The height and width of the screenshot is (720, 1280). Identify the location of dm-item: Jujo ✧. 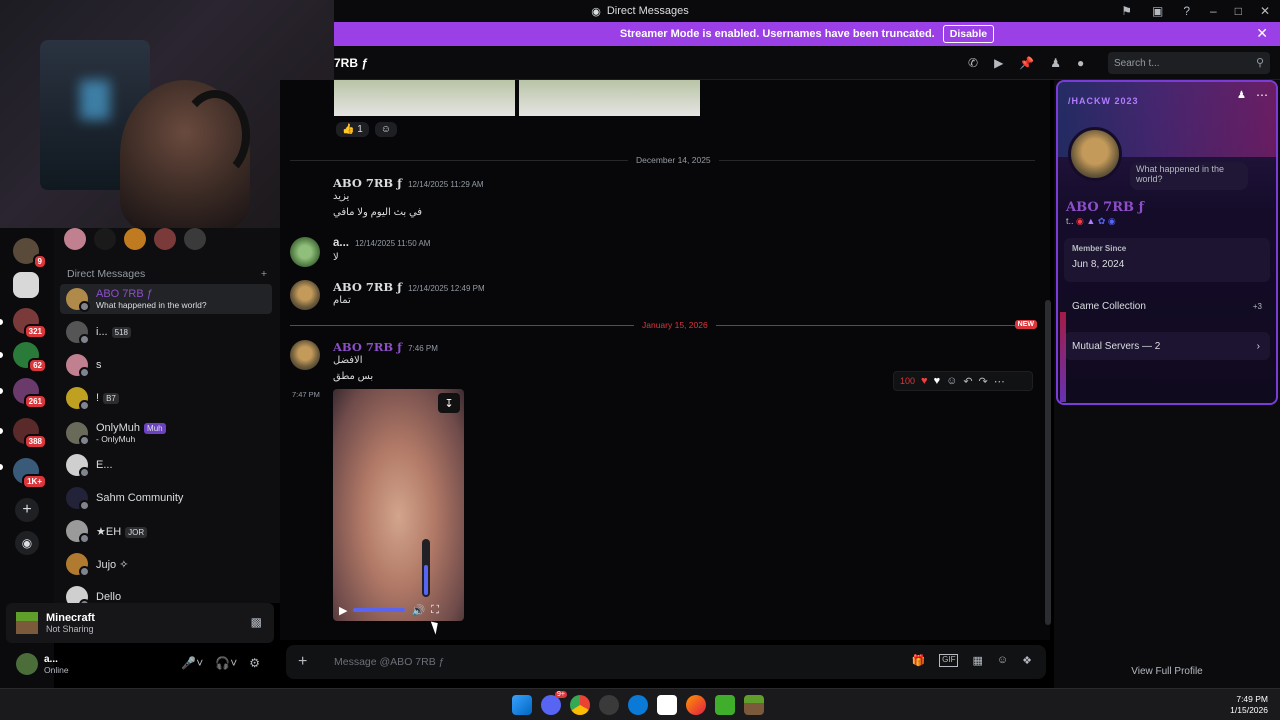
(166, 564).